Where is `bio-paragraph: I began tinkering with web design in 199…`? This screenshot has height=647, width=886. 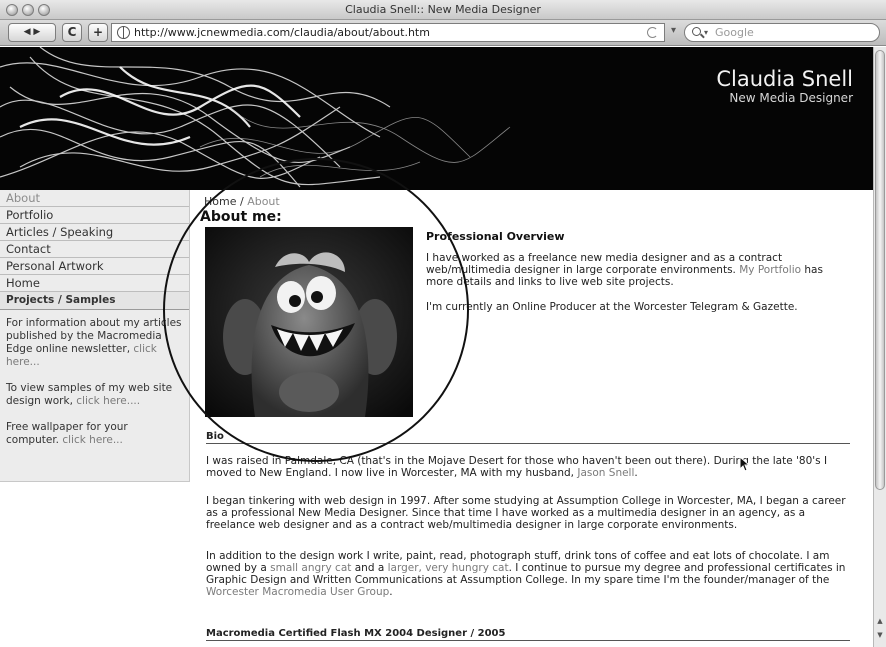 bio-paragraph: I began tinkering with web design in 199… is located at coordinates (526, 513).